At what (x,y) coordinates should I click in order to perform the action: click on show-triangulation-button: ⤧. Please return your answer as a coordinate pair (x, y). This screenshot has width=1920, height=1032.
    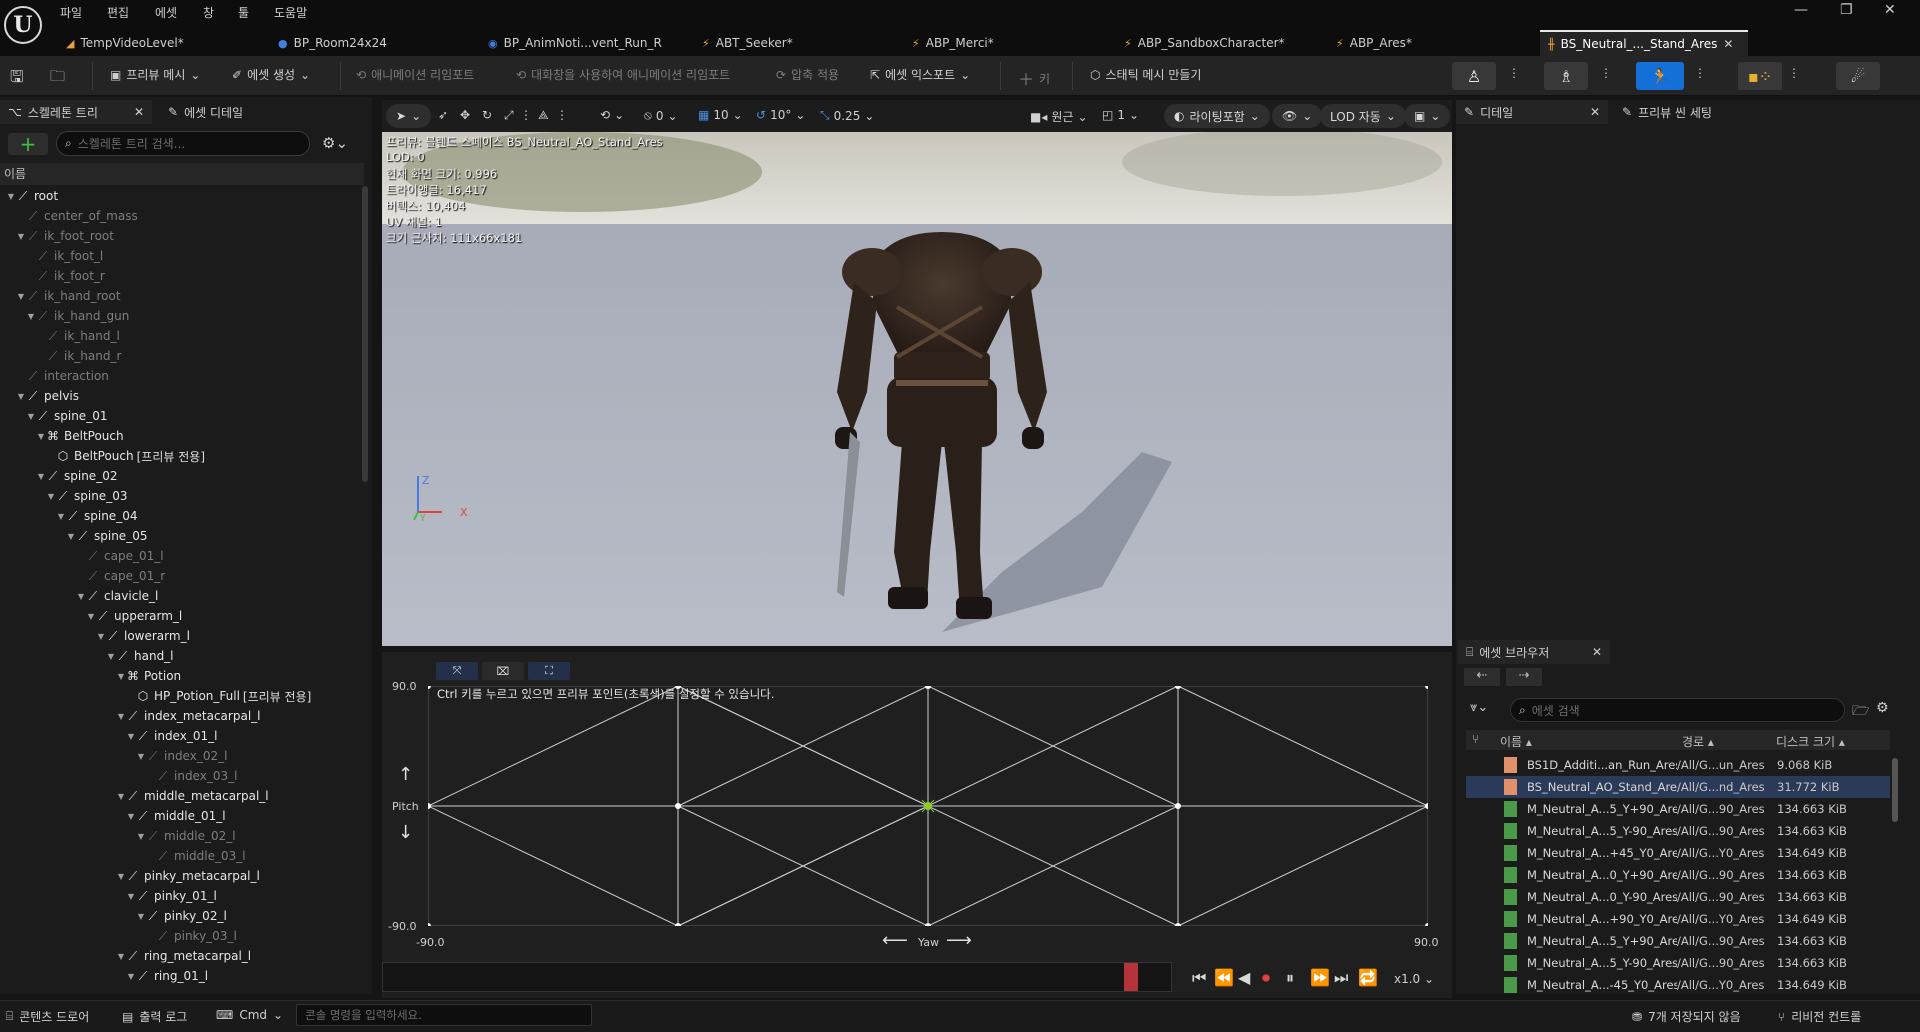
    Looking at the image, I should click on (457, 671).